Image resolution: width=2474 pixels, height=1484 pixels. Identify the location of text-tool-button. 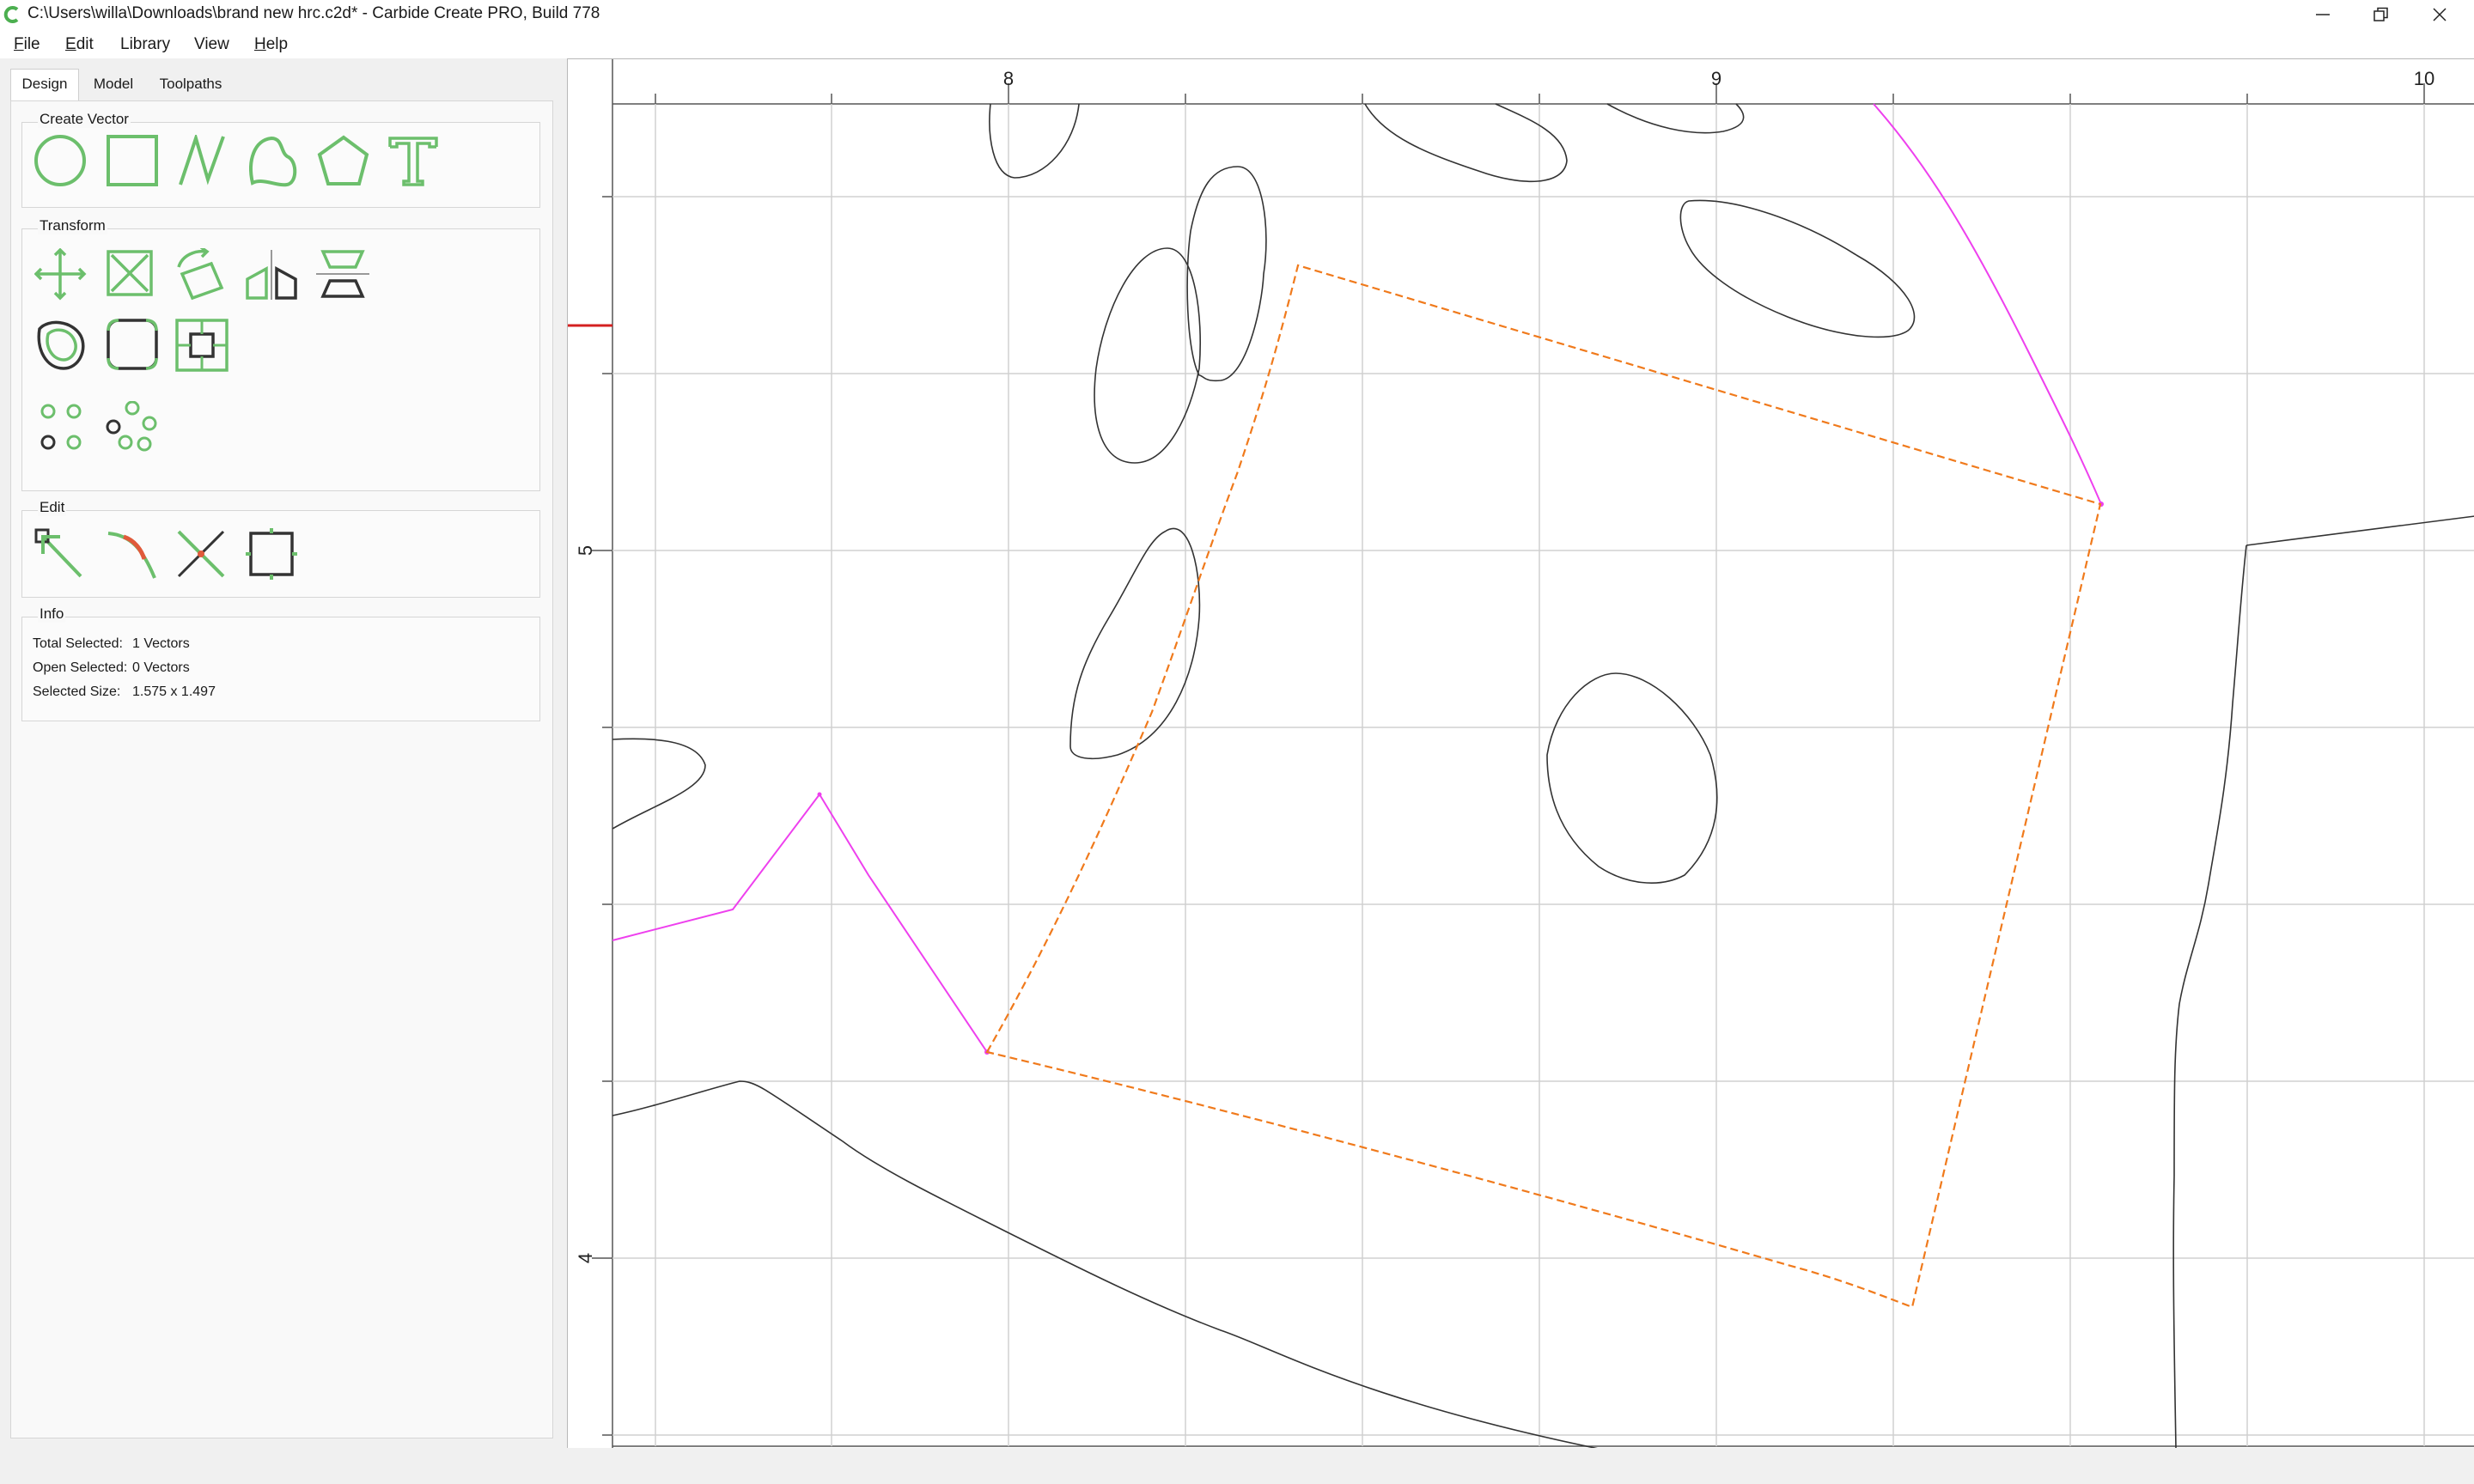
(417, 165).